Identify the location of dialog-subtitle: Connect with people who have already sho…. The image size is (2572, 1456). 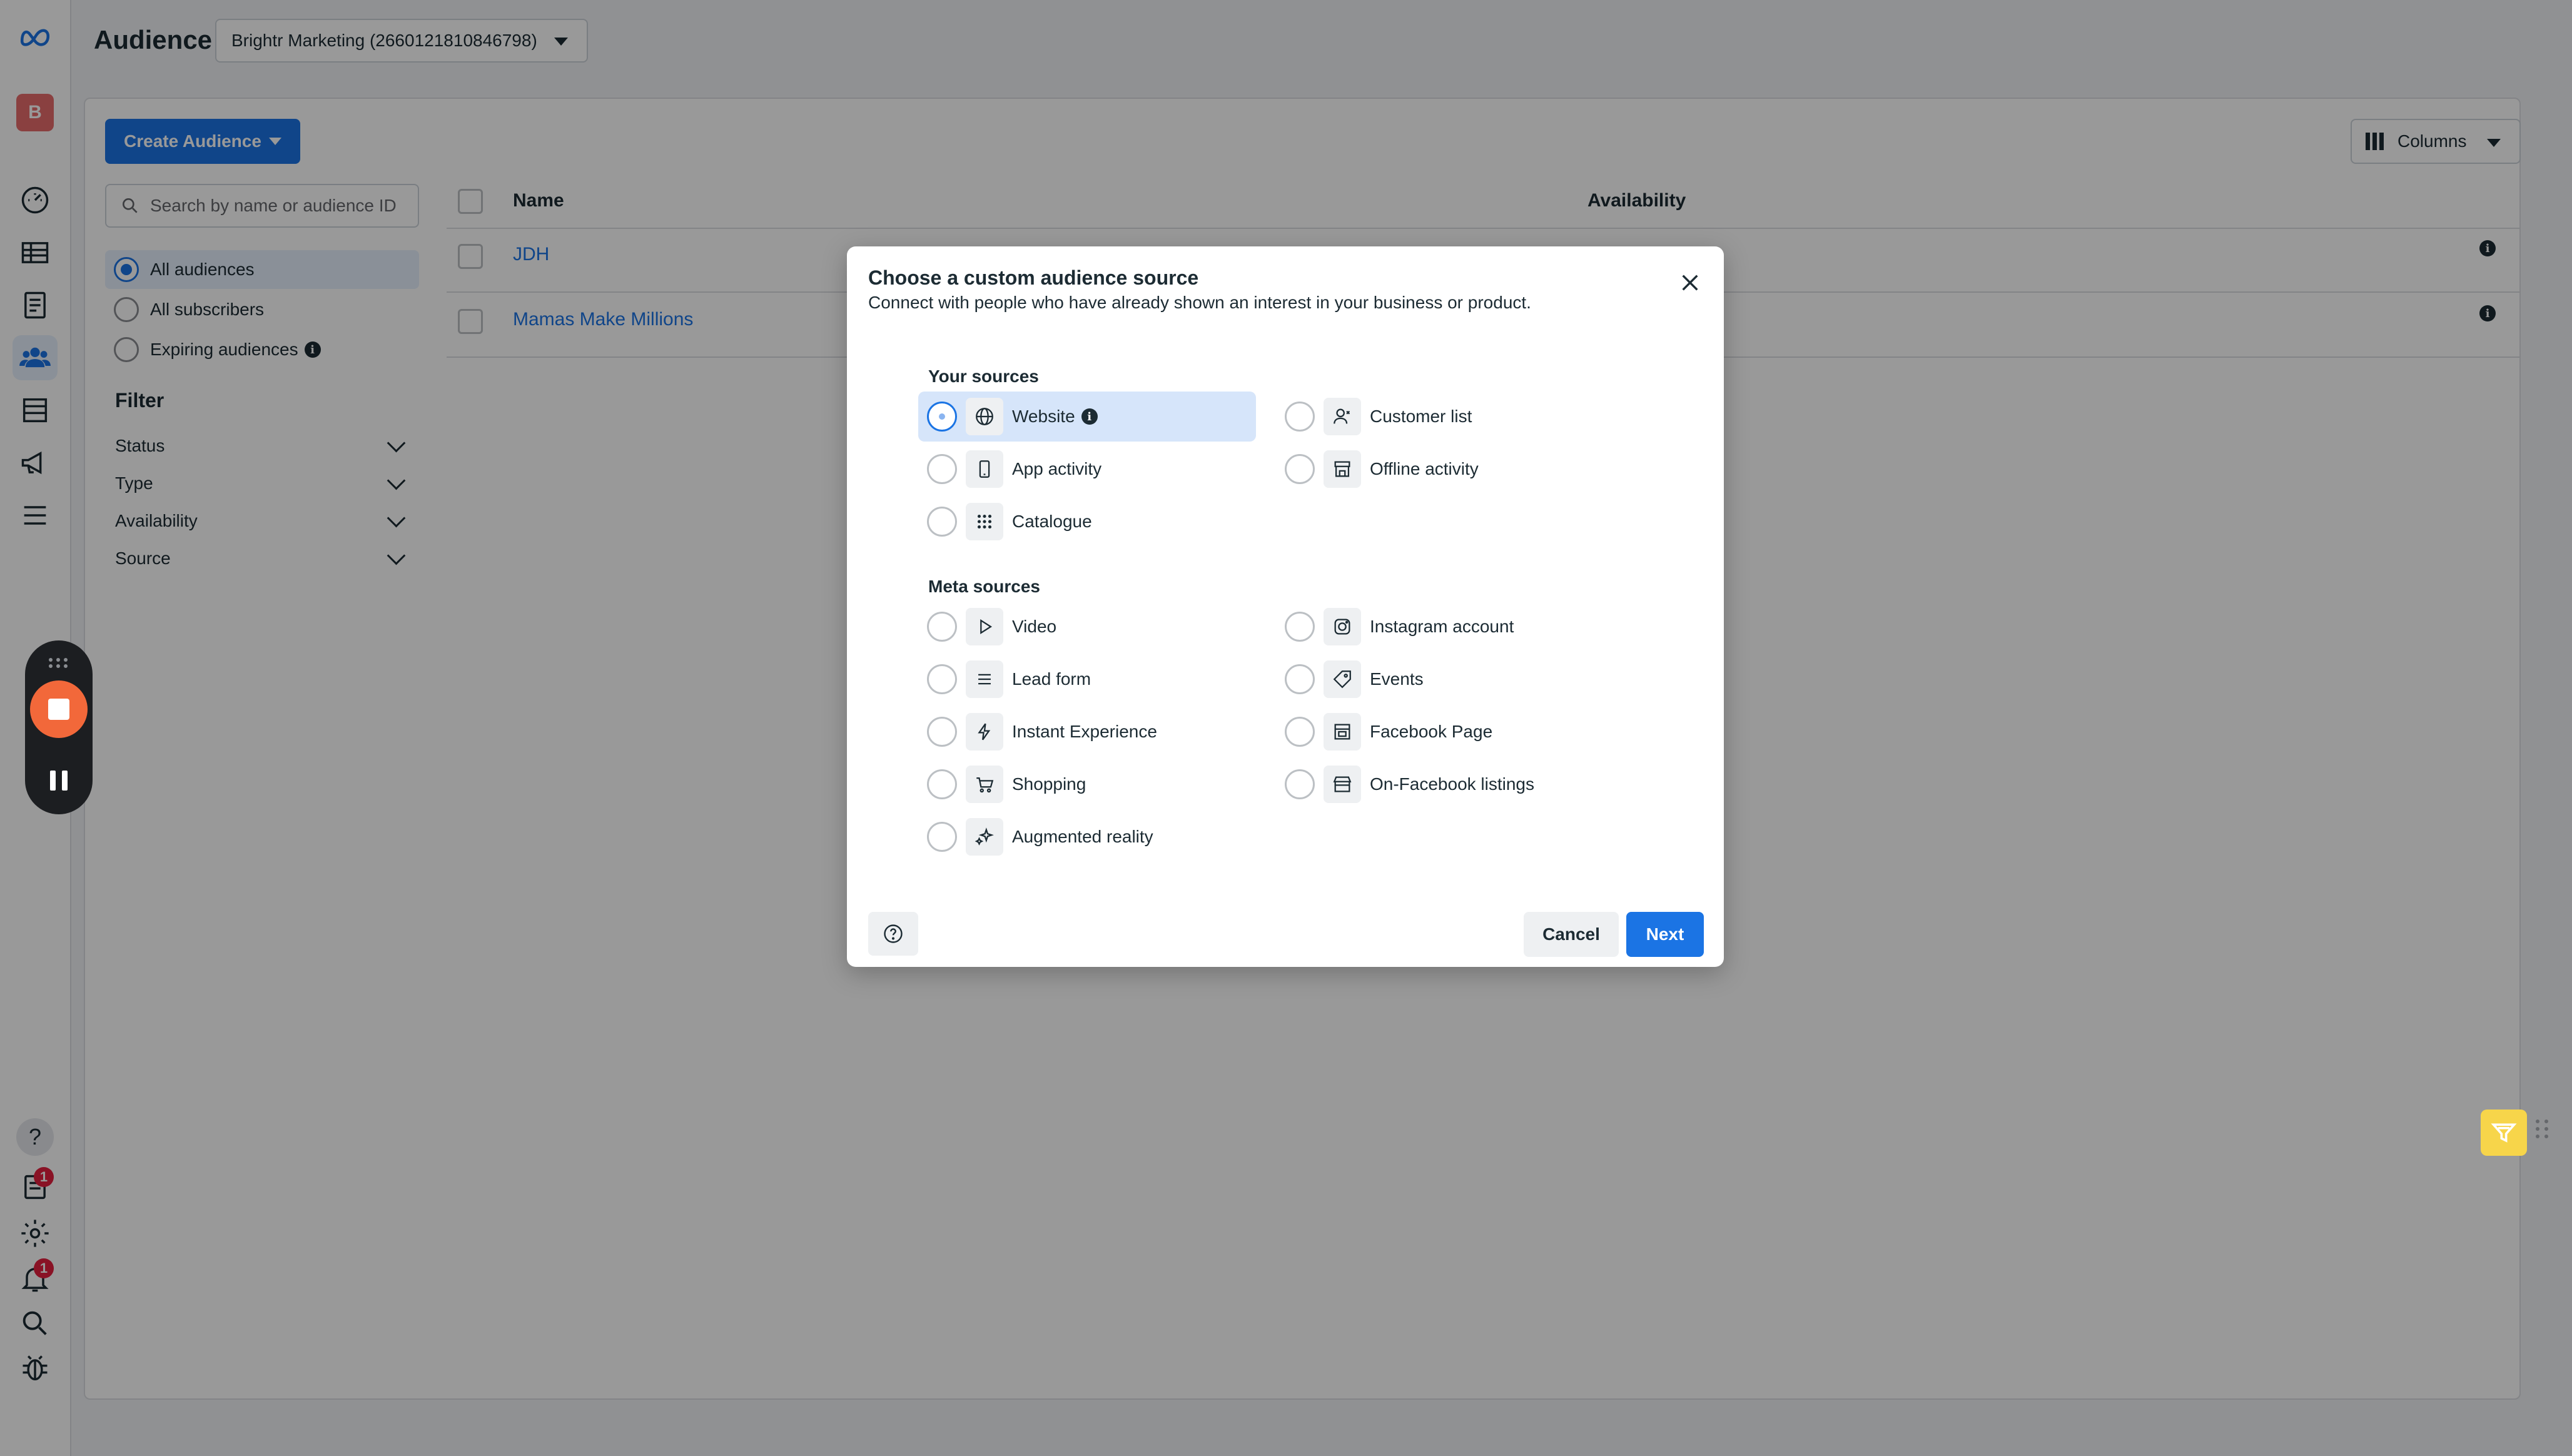
(1199, 302).